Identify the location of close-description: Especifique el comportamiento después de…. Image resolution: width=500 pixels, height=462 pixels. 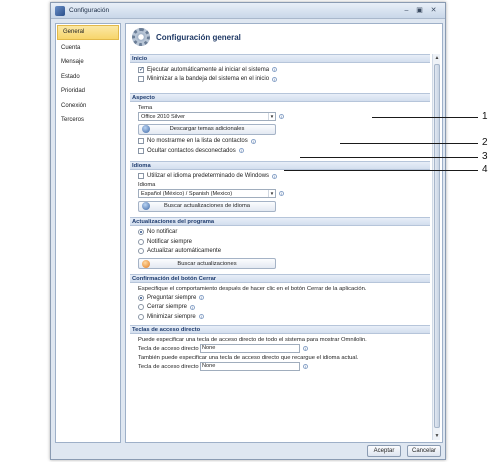
(252, 289).